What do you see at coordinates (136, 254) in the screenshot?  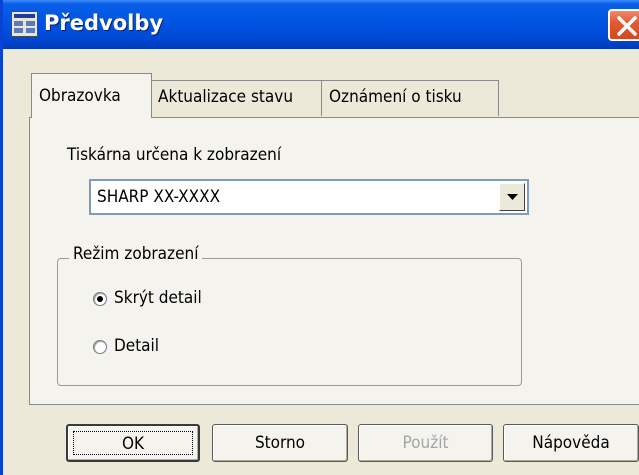 I see `display-mode-title: Režim zobrazení` at bounding box center [136, 254].